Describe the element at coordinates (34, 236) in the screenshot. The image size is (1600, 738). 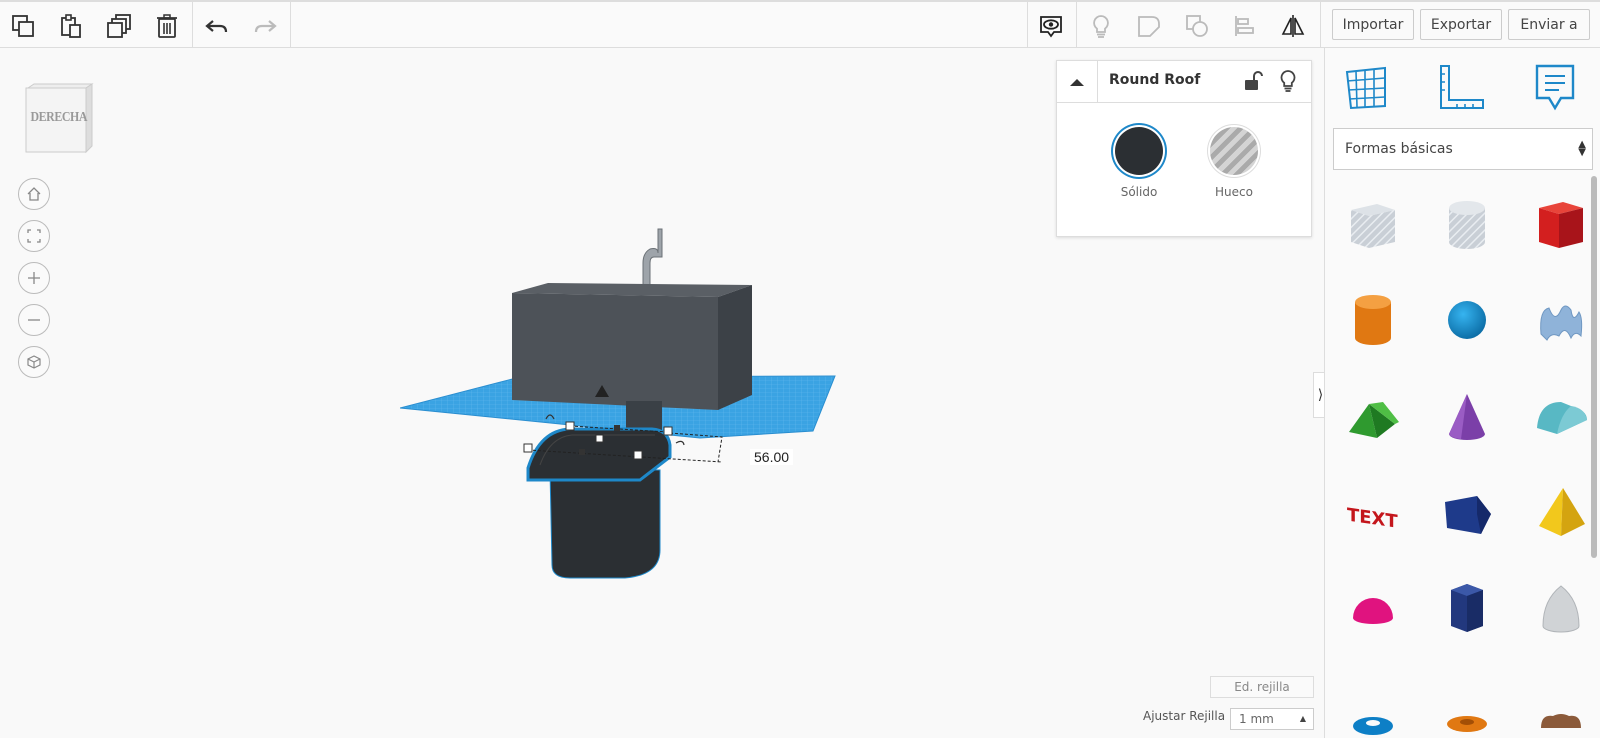
I see `fit-view-button` at that location.